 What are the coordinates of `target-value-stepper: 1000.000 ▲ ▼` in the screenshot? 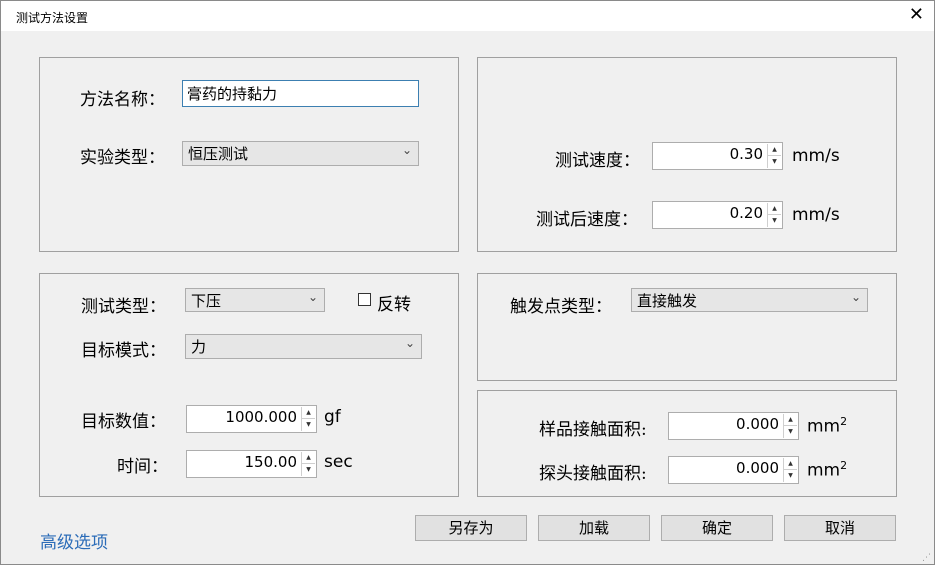 It's located at (251, 419).